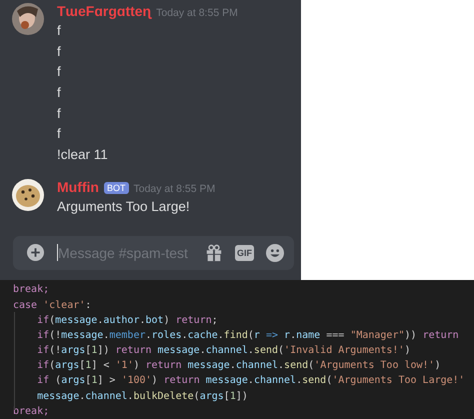 The height and width of the screenshot is (419, 474). I want to click on gift-icon, so click(214, 253).